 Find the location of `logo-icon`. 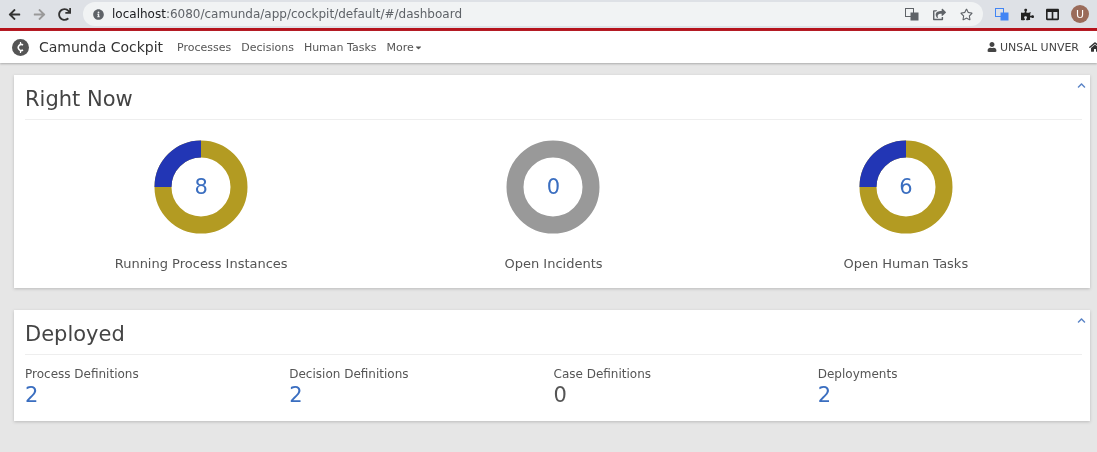

logo-icon is located at coordinates (20, 47).